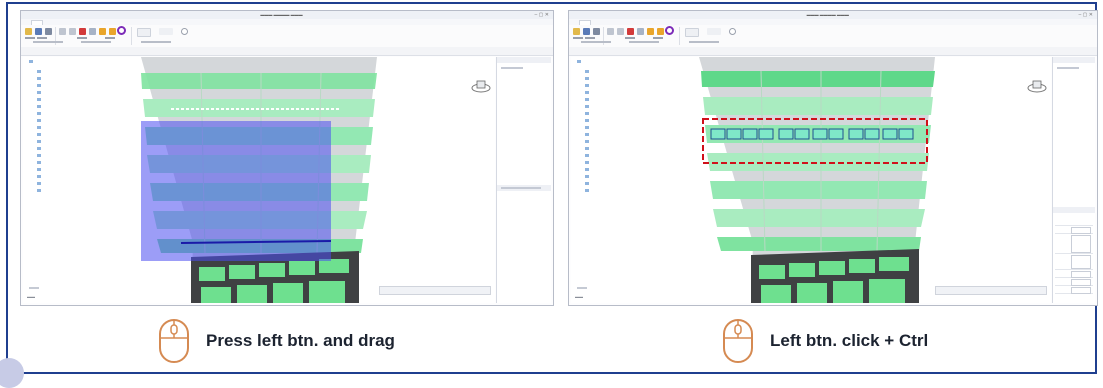 The height and width of the screenshot is (388, 1103). I want to click on glass-floors, so click(818, 161).